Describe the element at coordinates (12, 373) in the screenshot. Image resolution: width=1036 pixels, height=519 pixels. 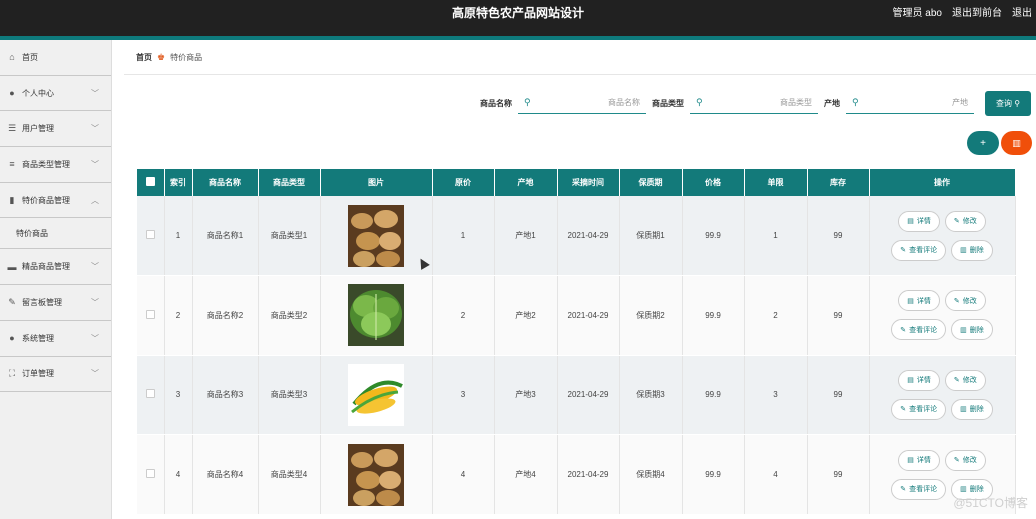
I see `order-icon: ⛶` at that location.